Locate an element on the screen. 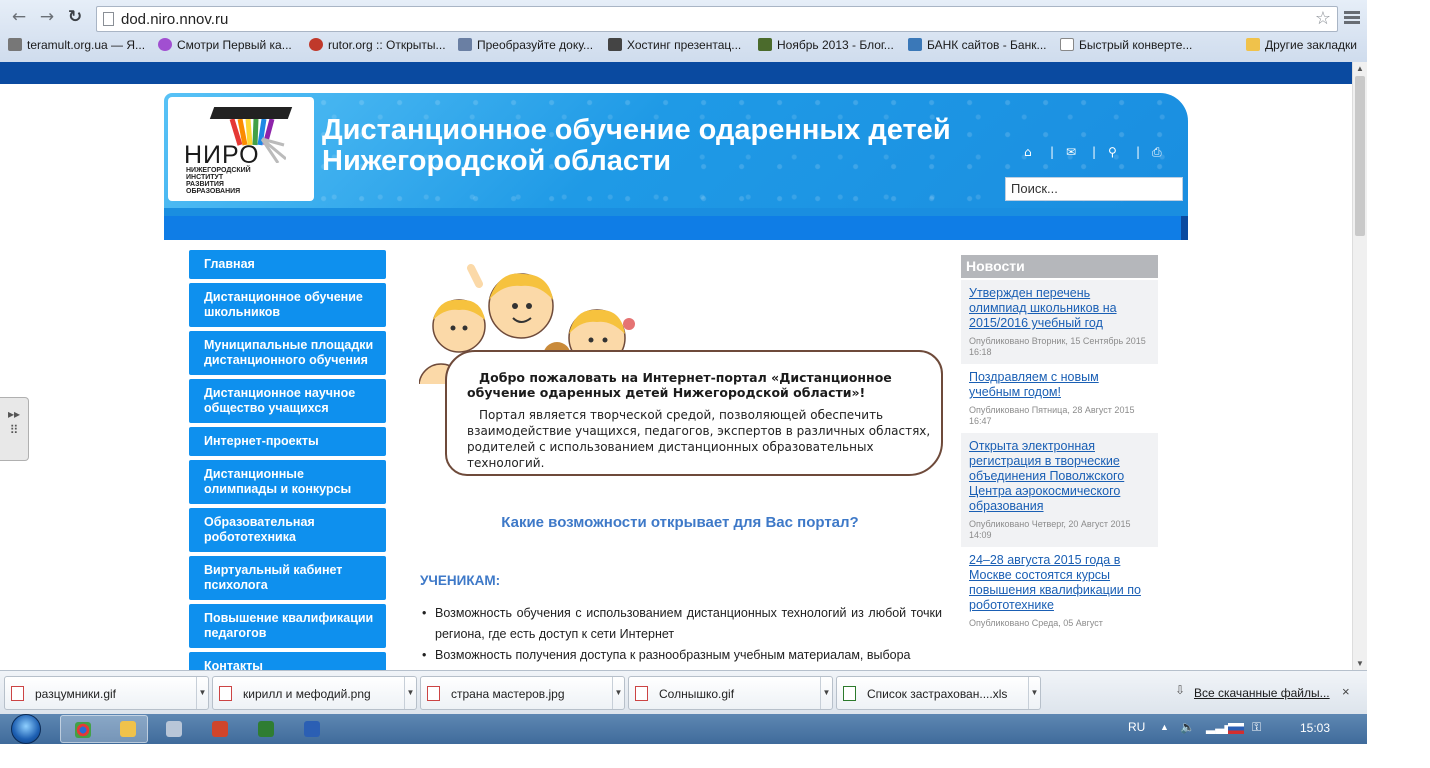 This screenshot has width=1430, height=768. flag-icon is located at coordinates (1236, 728).